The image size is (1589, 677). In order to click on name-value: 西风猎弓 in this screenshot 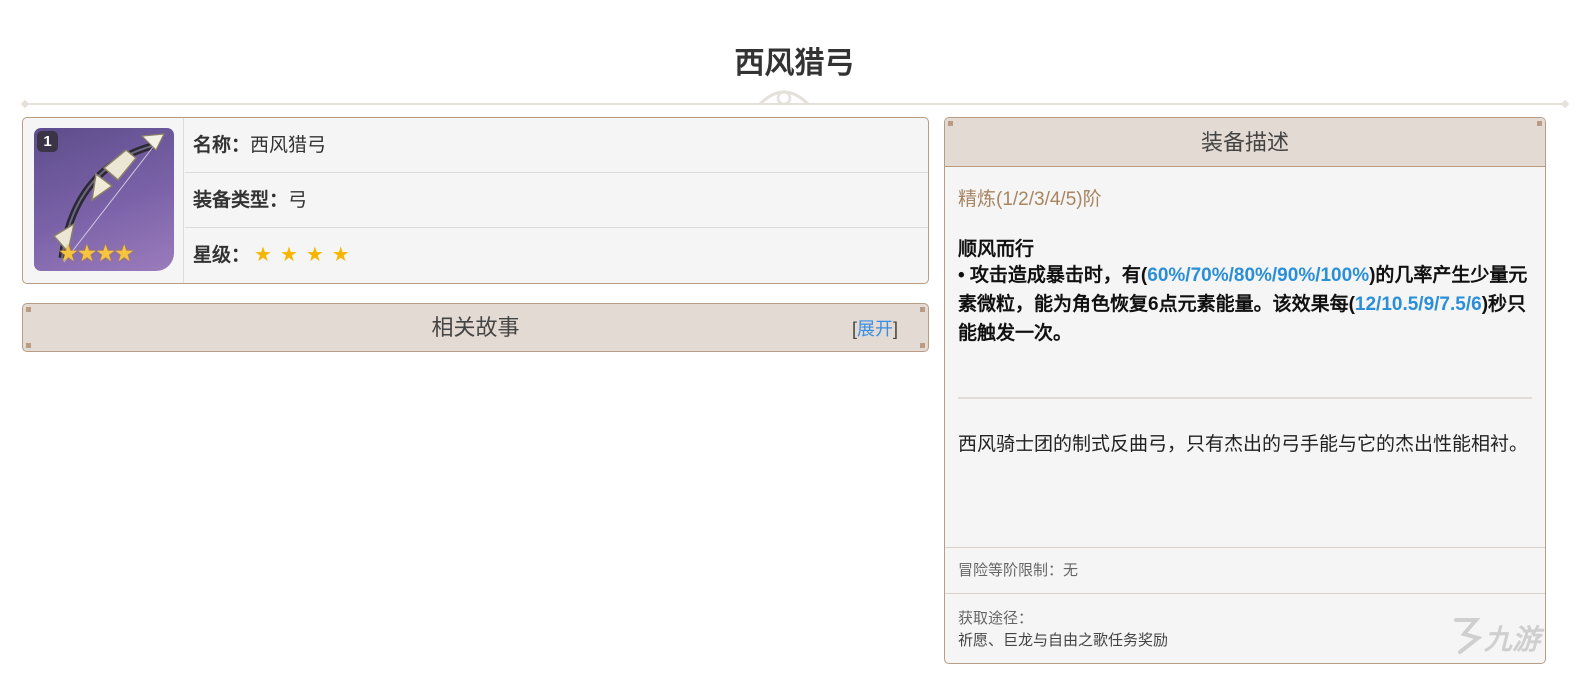, I will do `click(288, 145)`.